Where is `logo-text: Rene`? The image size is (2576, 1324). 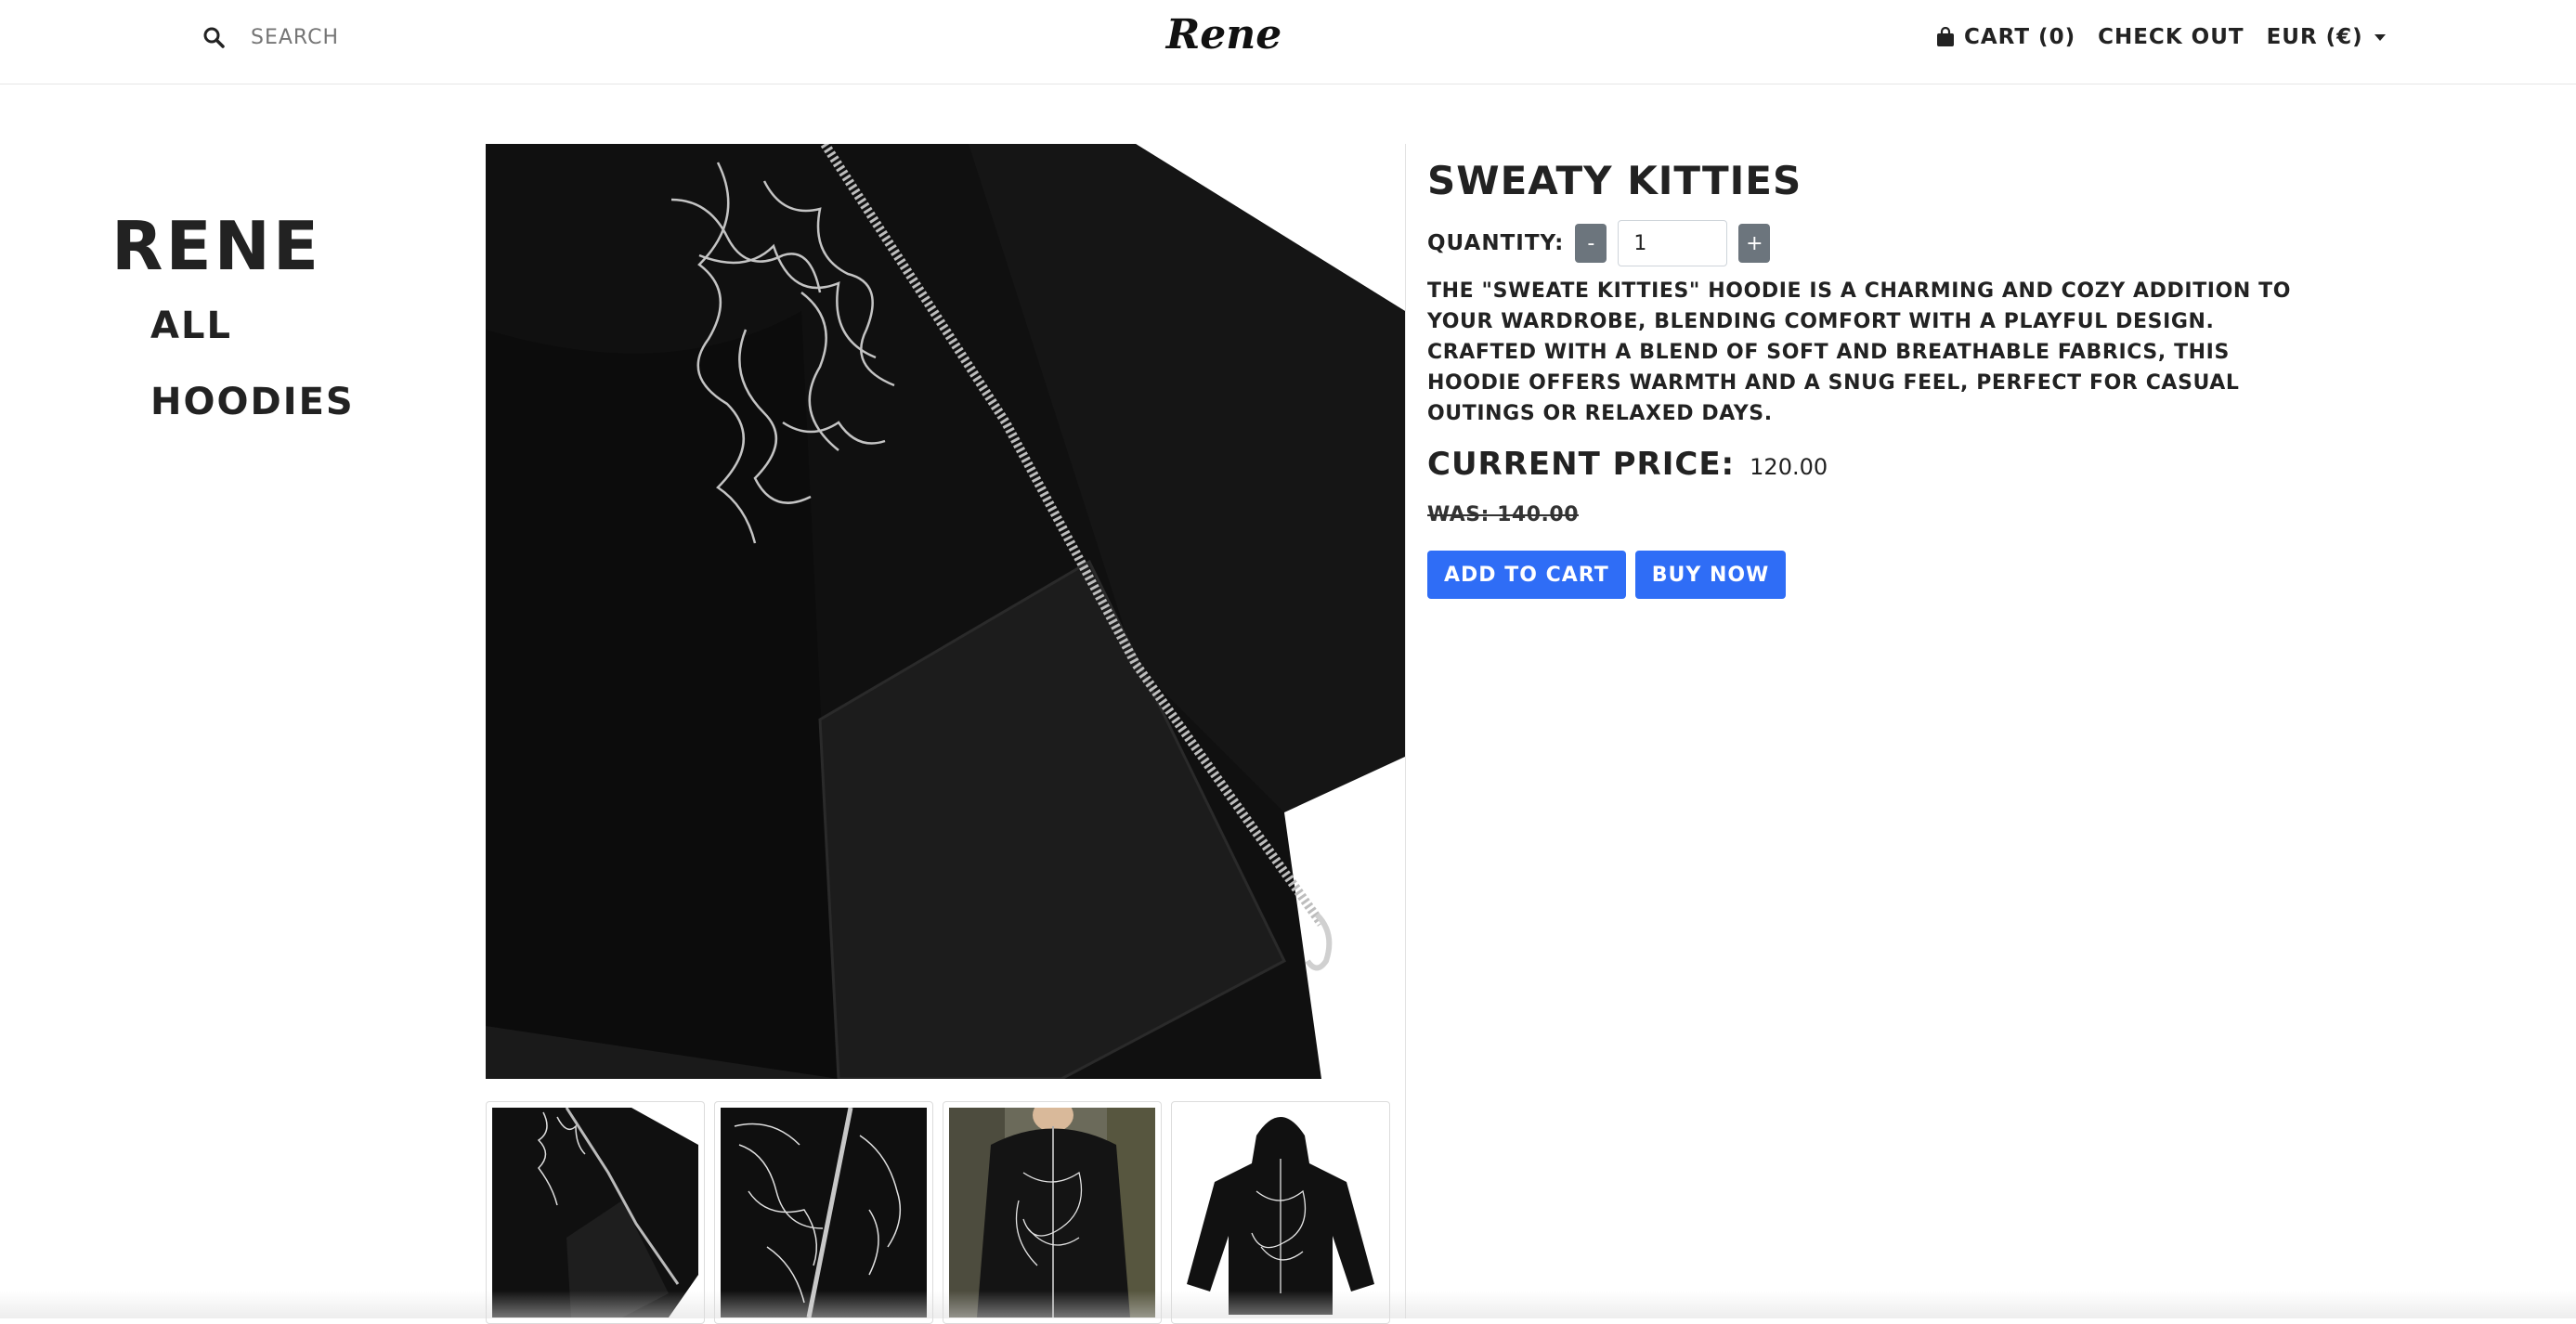 logo-text: Rene is located at coordinates (1223, 34).